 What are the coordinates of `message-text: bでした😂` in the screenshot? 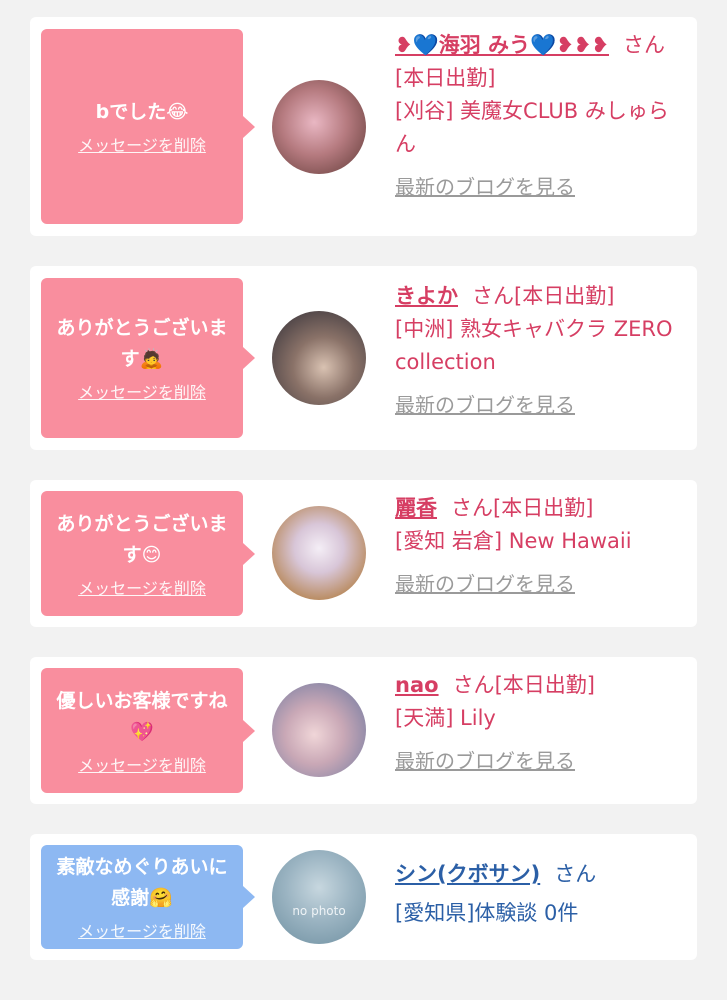 It's located at (142, 112).